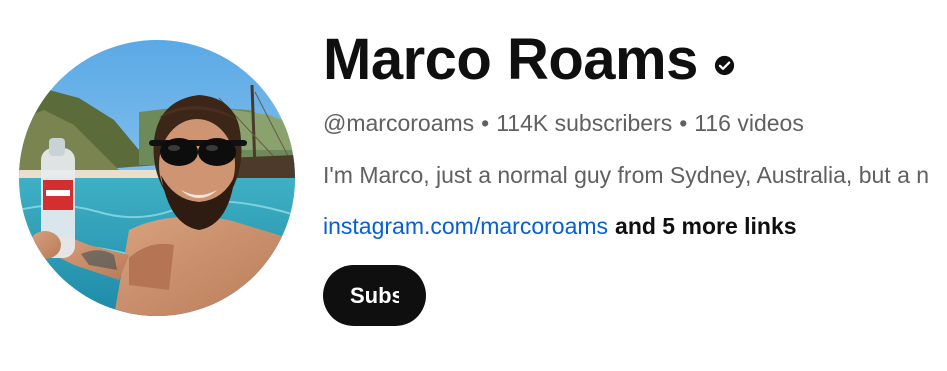 This screenshot has height=371, width=947. Describe the element at coordinates (706, 226) in the screenshot. I see `more-links-button: and 5 more links` at that location.